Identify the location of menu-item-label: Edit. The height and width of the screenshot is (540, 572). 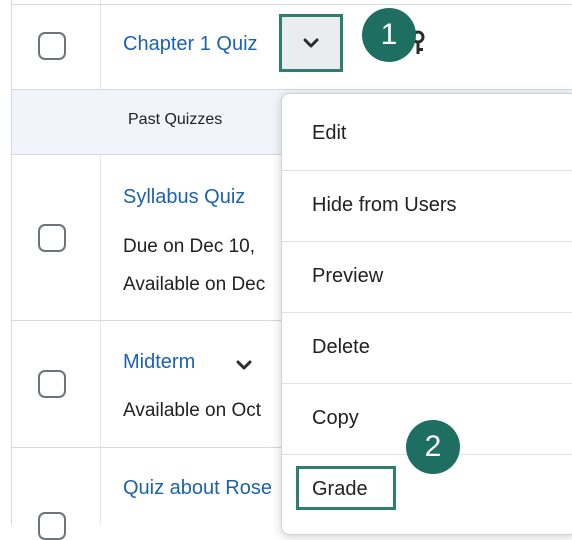
(329, 133).